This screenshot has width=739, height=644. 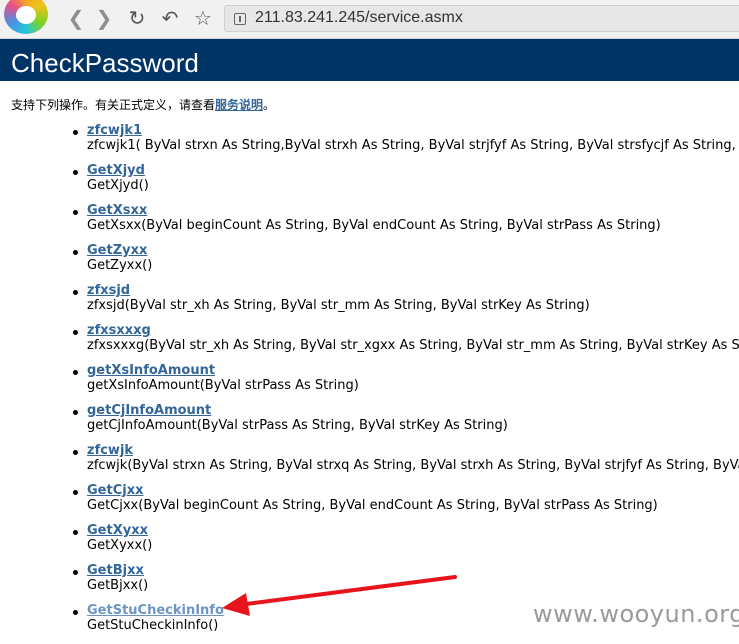 What do you see at coordinates (636, 614) in the screenshot?
I see `watermark: www.wooyun.org` at bounding box center [636, 614].